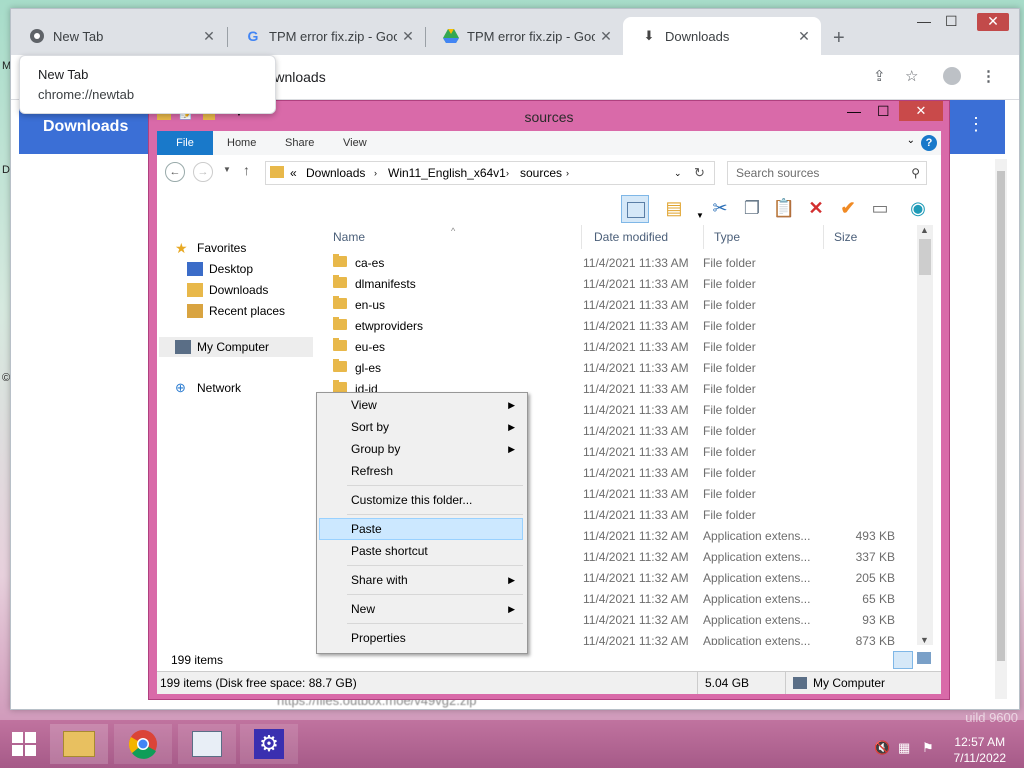 The width and height of the screenshot is (1024, 768). What do you see at coordinates (880, 208) in the screenshot?
I see `rename-icon: ▭` at bounding box center [880, 208].